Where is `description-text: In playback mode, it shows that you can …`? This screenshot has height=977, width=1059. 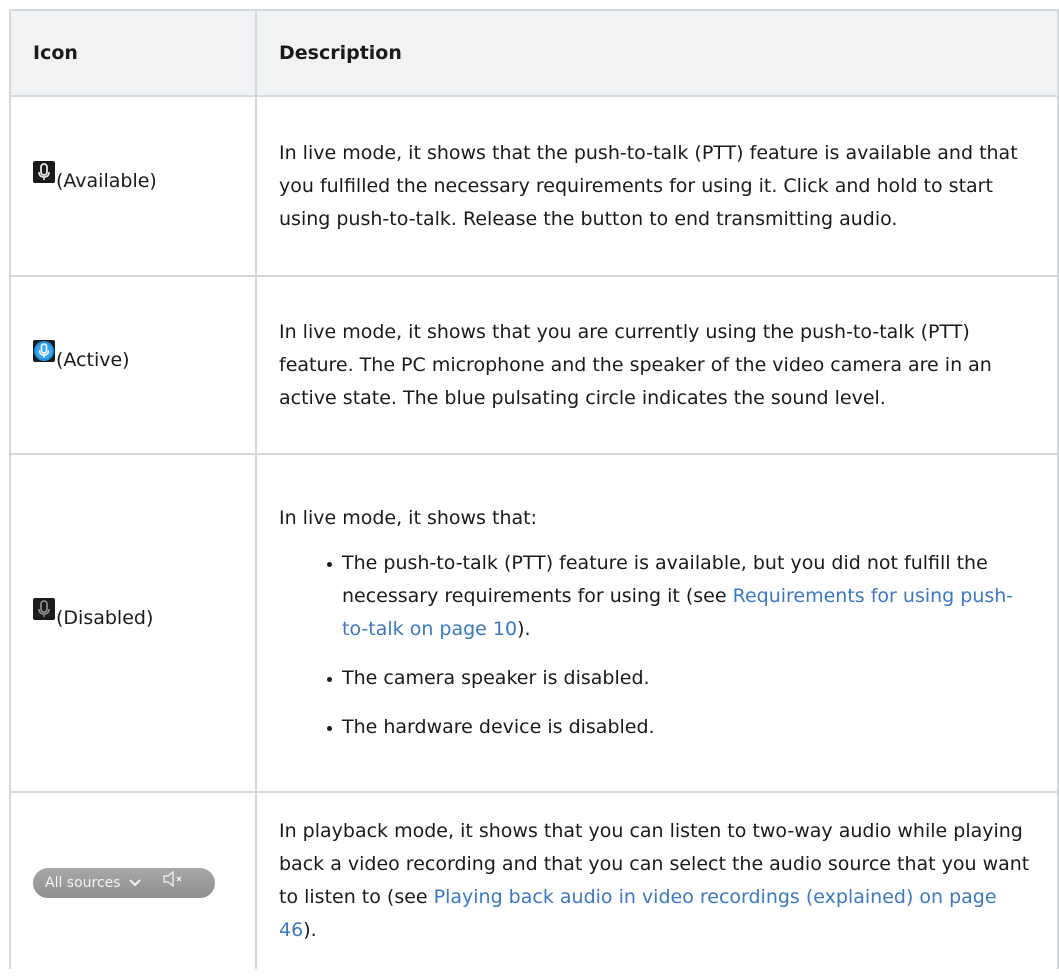
description-text: In playback mode, it shows that you can … is located at coordinates (658, 881).